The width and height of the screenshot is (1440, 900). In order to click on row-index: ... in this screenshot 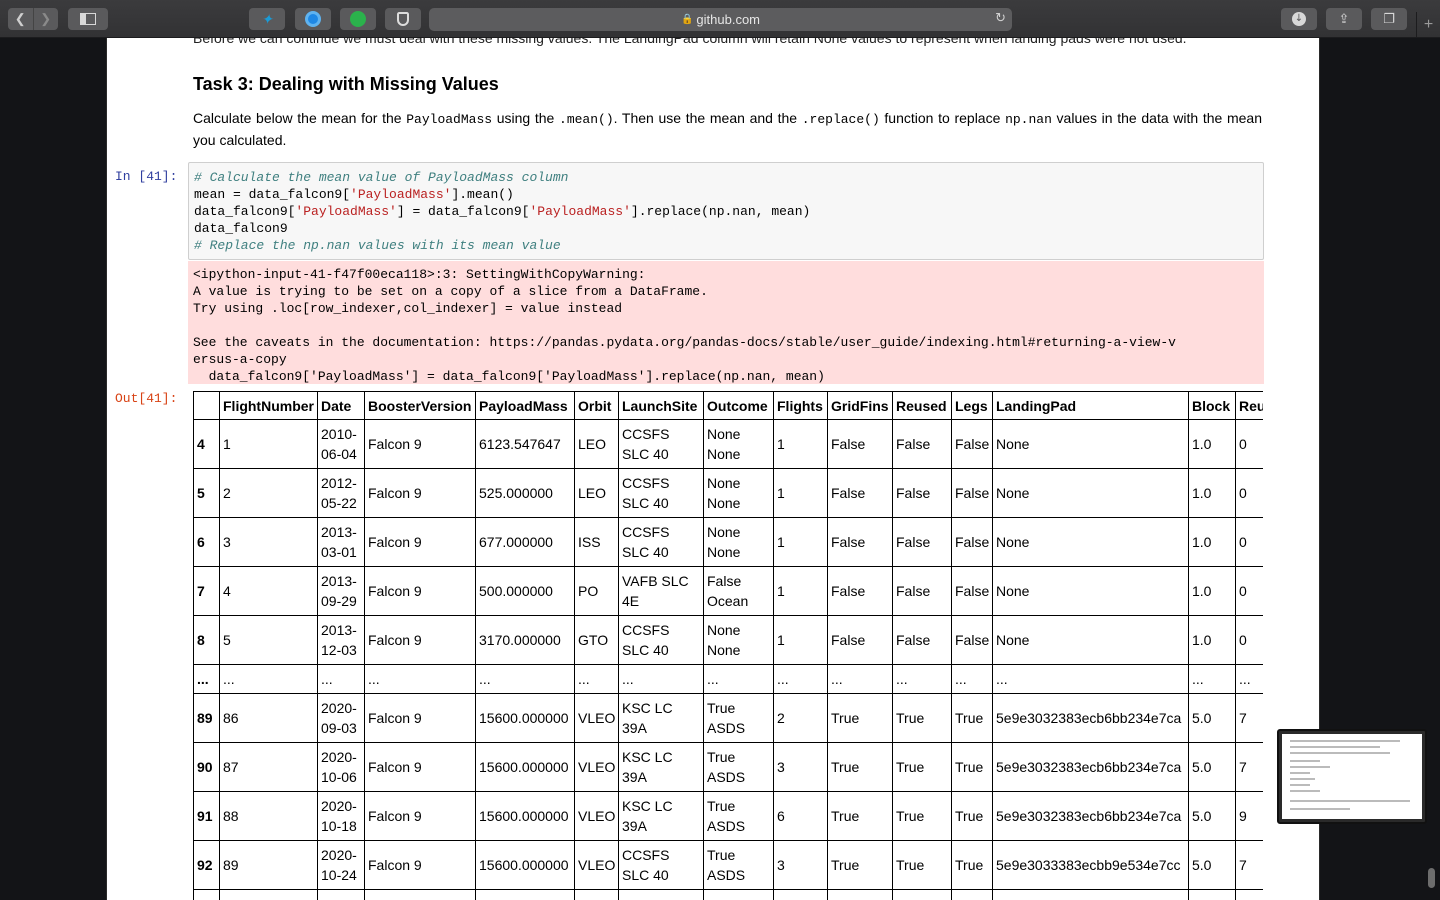, I will do `click(206, 679)`.